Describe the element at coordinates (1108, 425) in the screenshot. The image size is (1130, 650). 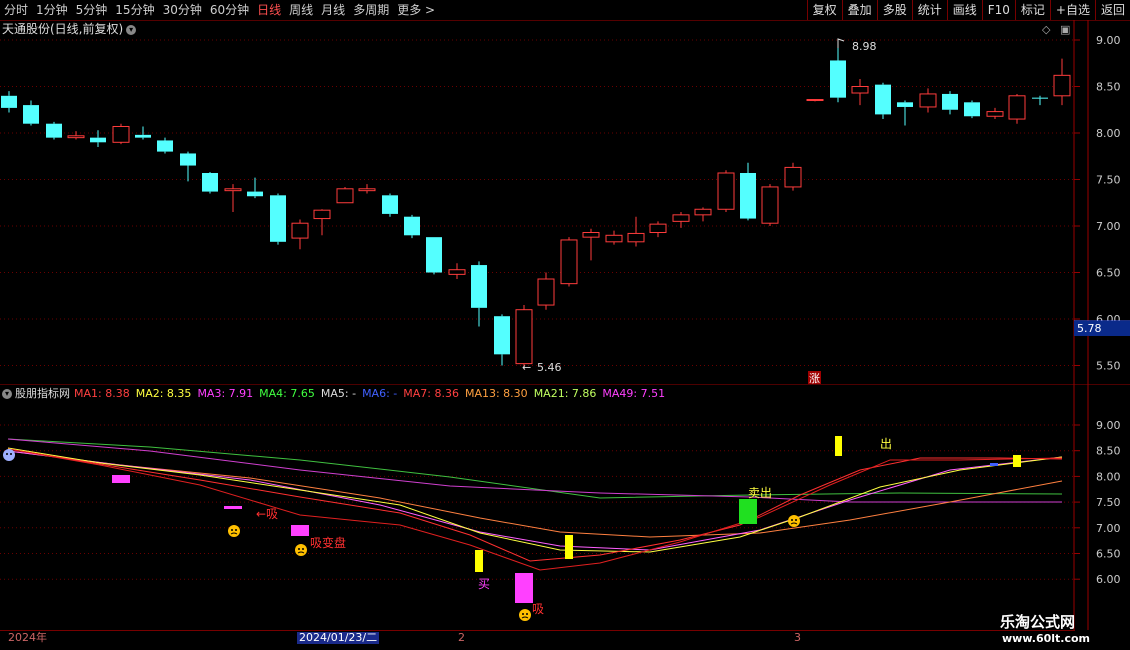
I see `indicator-tick-label: 9.00` at that location.